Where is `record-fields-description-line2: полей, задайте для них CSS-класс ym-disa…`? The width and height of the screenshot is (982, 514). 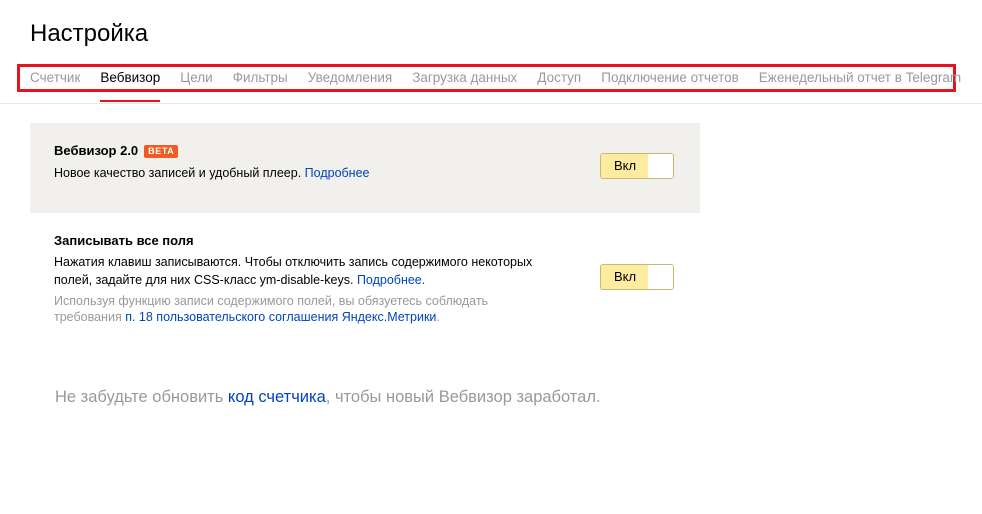 record-fields-description-line2: полей, задайте для них CSS-класс ym-disa… is located at coordinates (204, 280).